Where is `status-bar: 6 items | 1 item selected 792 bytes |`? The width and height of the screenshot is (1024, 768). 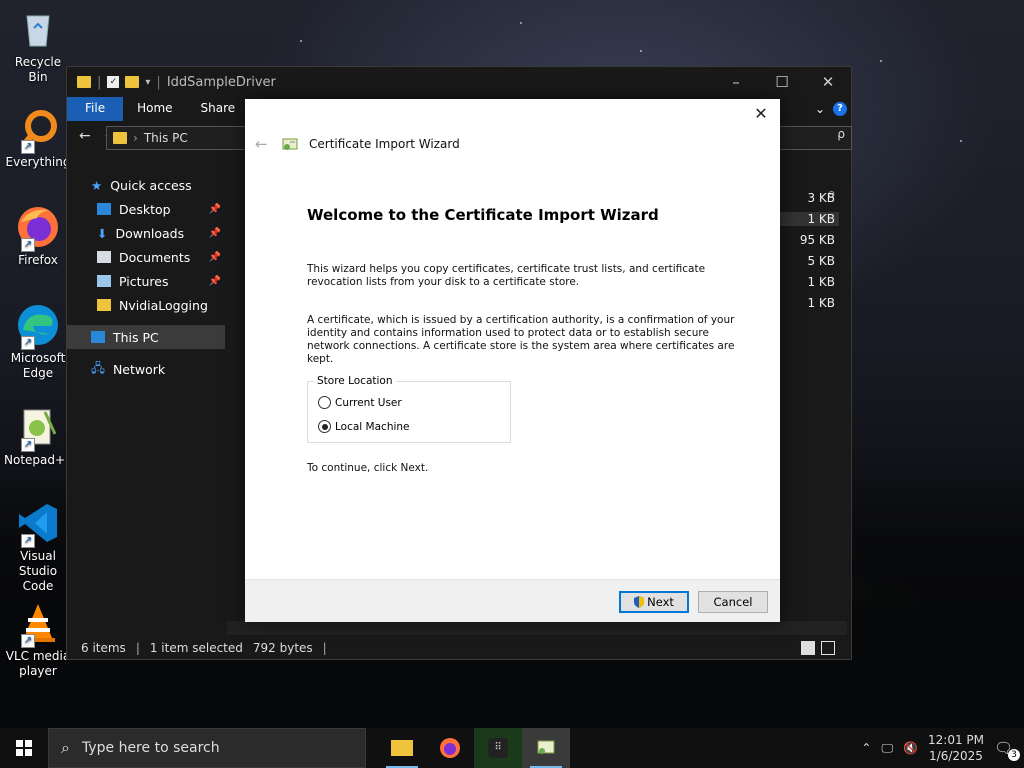
status-bar: 6 items | 1 item selected 792 bytes | is located at coordinates (466, 648).